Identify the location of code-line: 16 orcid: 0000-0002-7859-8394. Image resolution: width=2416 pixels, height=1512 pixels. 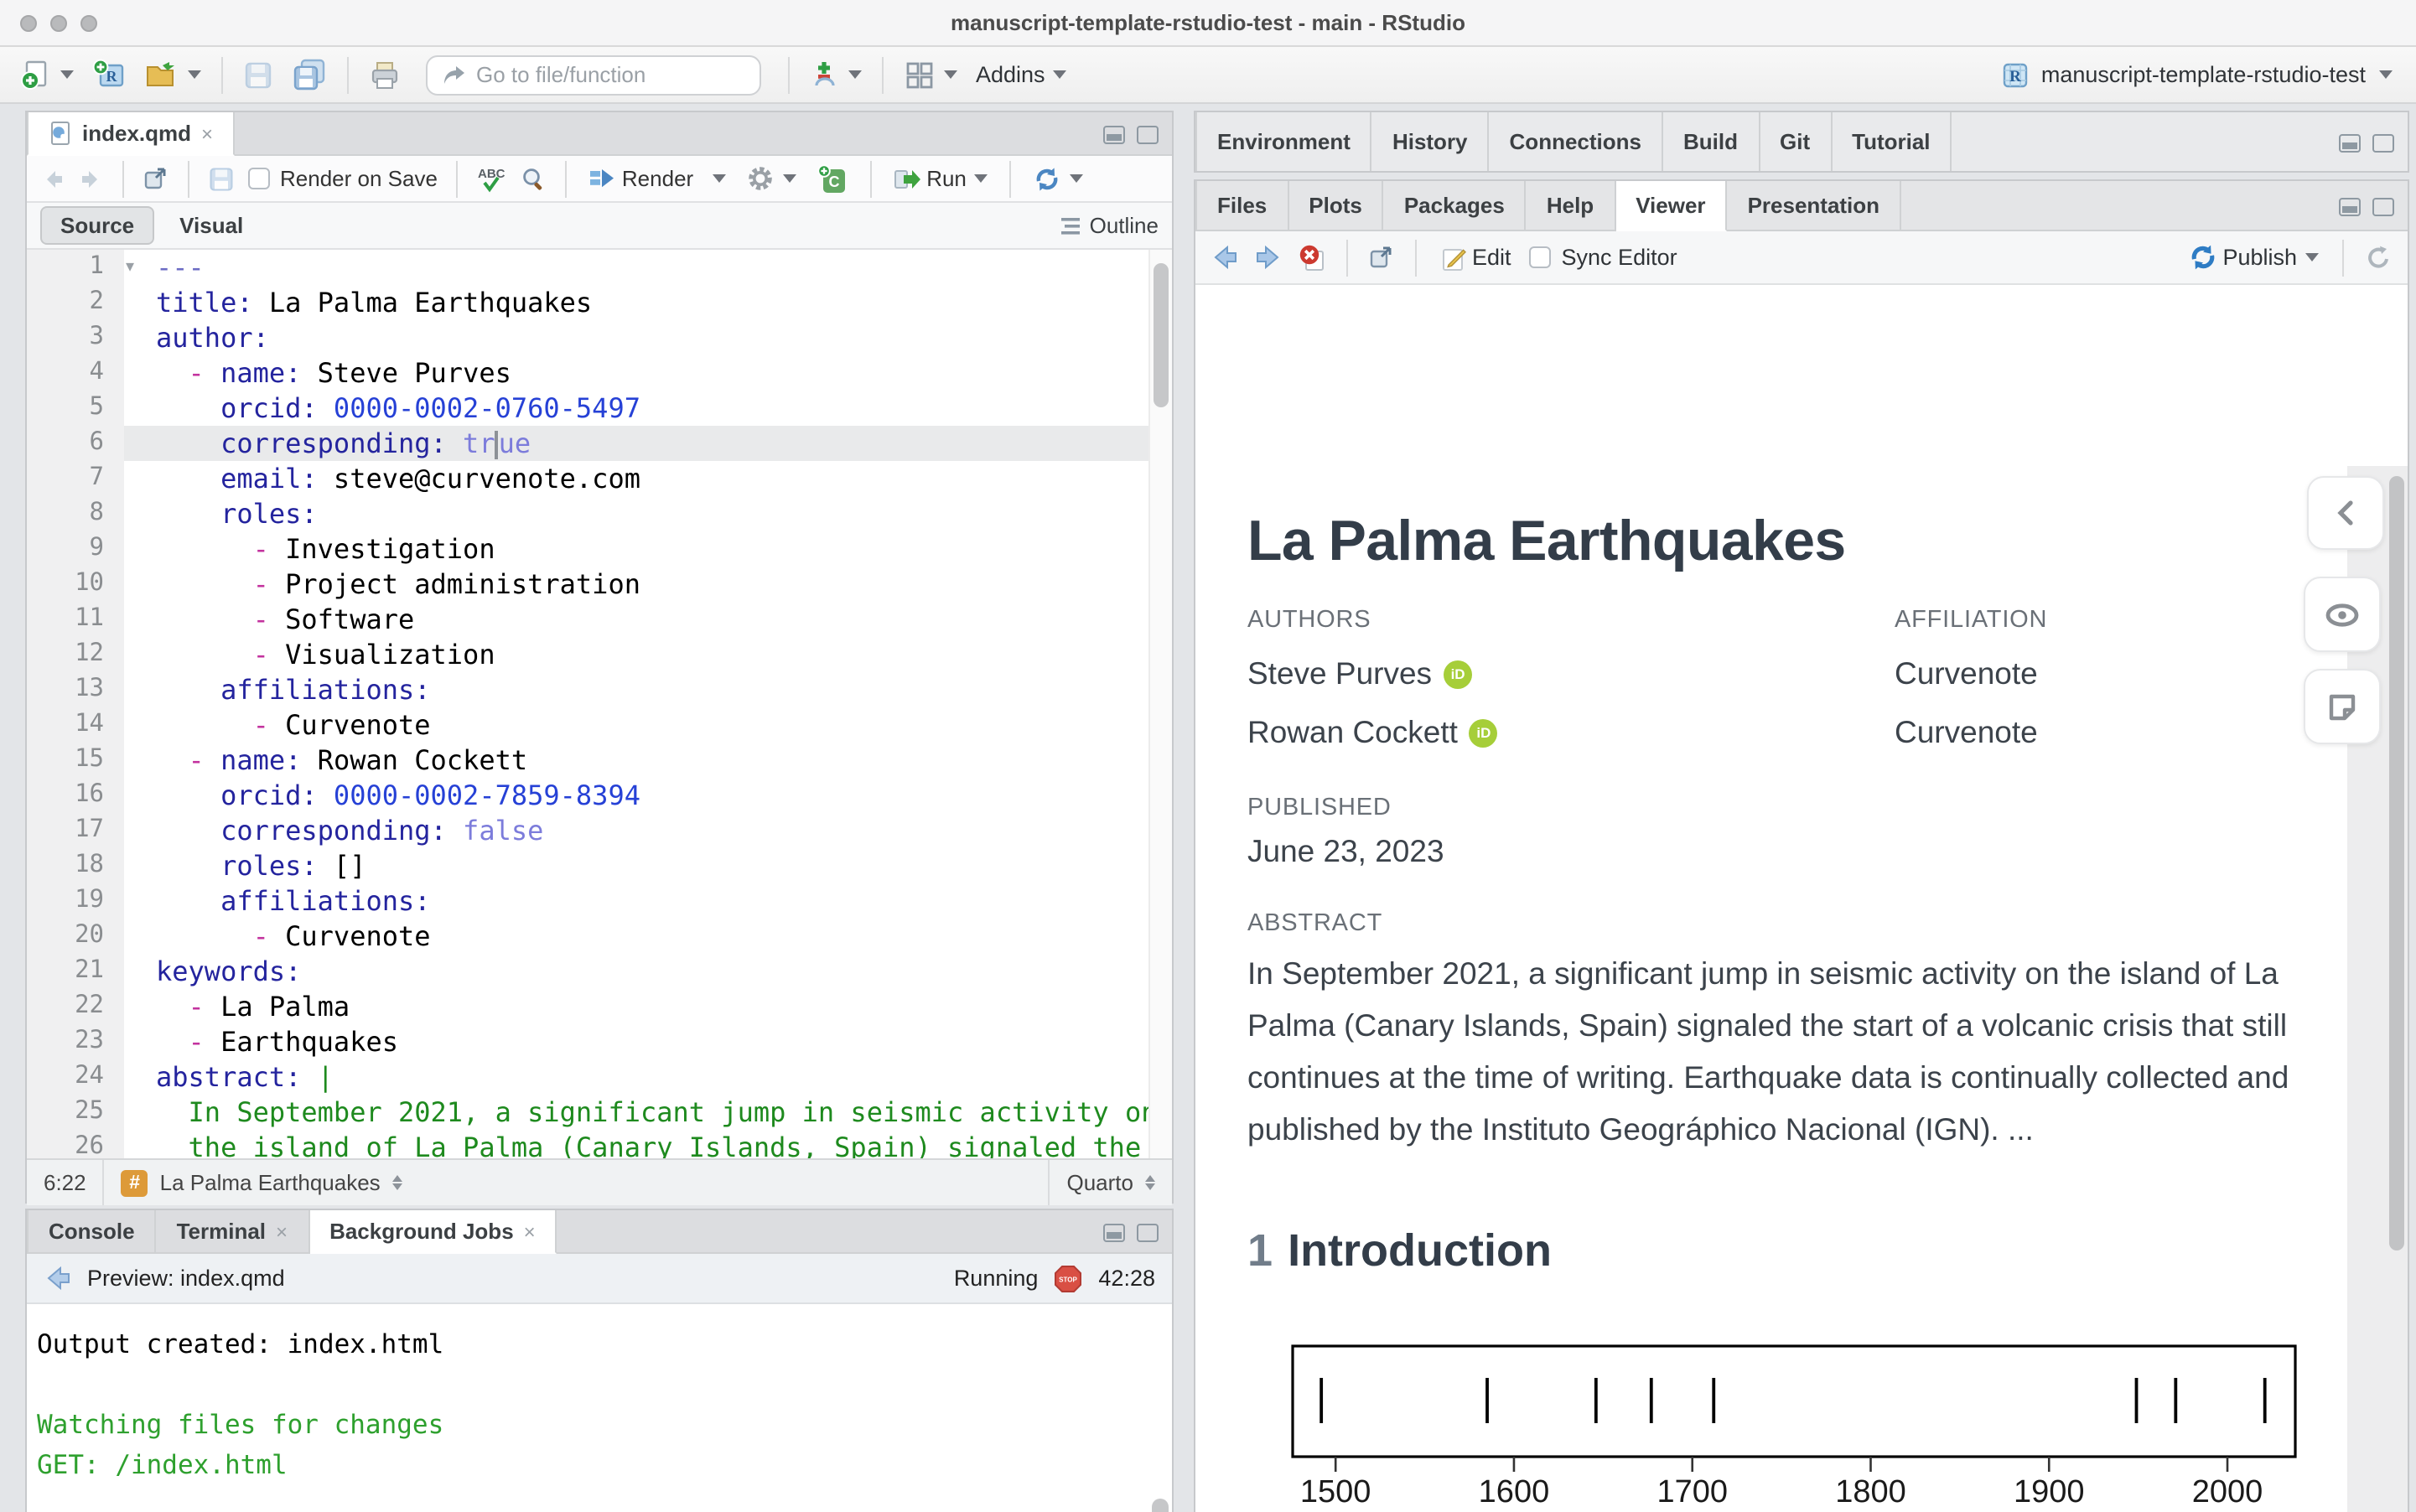
(600, 795).